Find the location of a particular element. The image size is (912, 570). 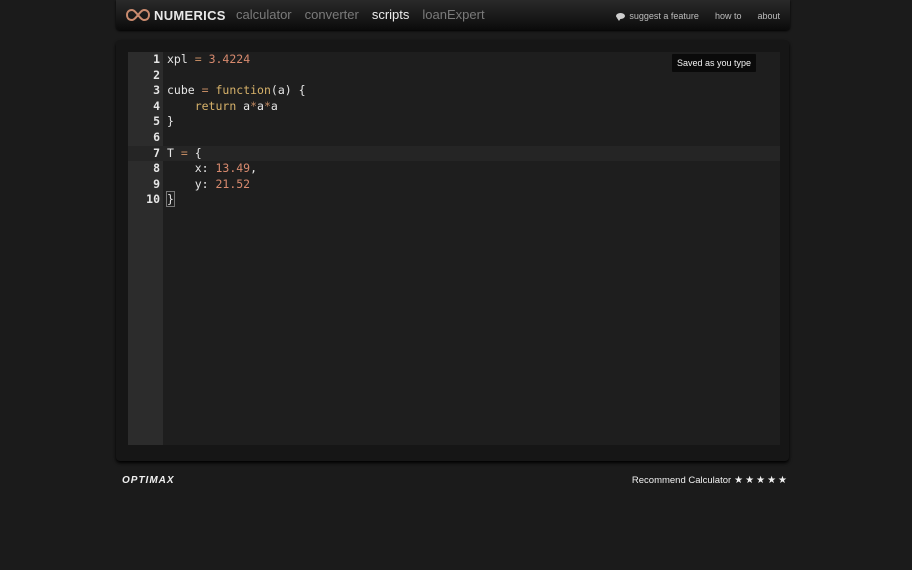

rating-stars: ★ ★ ★ ★ ★ is located at coordinates (760, 480).